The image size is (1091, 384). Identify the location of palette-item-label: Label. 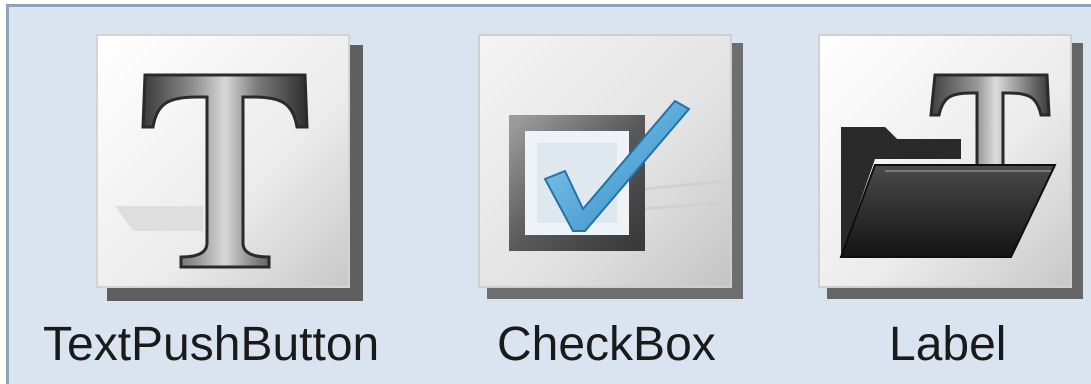
(948, 344).